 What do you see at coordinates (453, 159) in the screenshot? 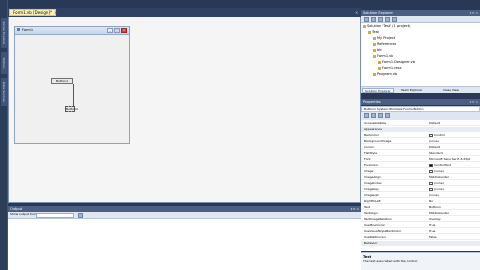
I see `property-value: Microsoft Sans Serif, 8.25pt` at bounding box center [453, 159].